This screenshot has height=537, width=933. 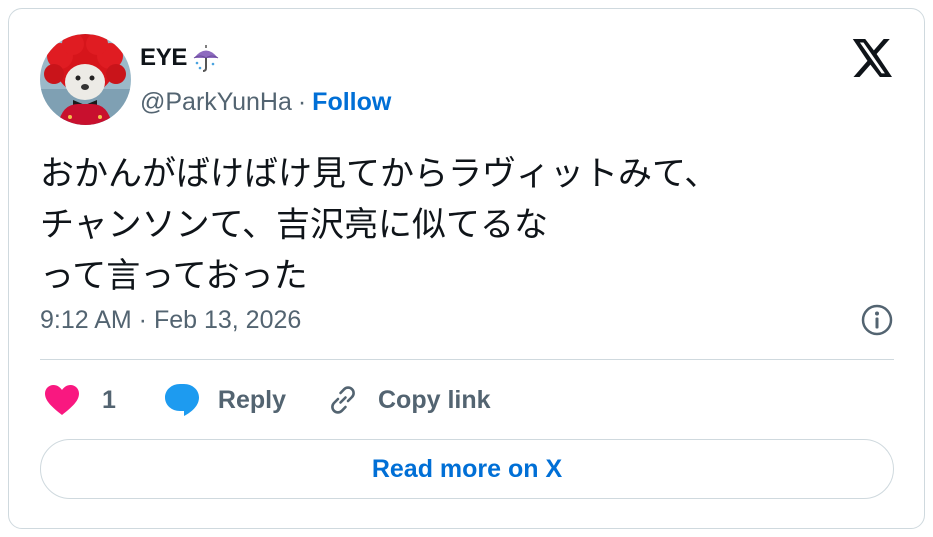 I want to click on author-name-row: EYE, so click(x=180, y=58).